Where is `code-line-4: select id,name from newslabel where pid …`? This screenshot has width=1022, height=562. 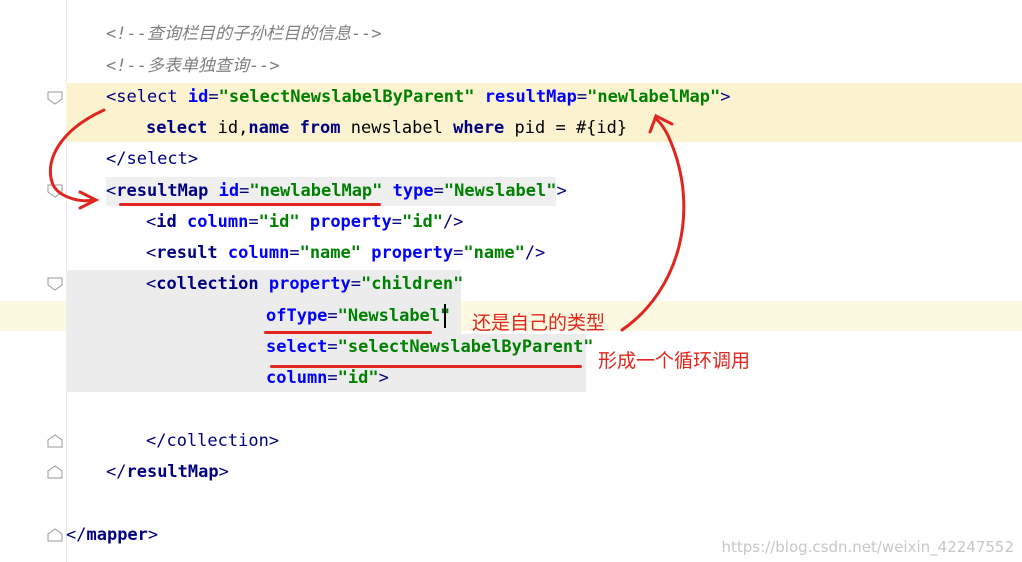 code-line-4: select id,name from newslabel where pid … is located at coordinates (386, 128).